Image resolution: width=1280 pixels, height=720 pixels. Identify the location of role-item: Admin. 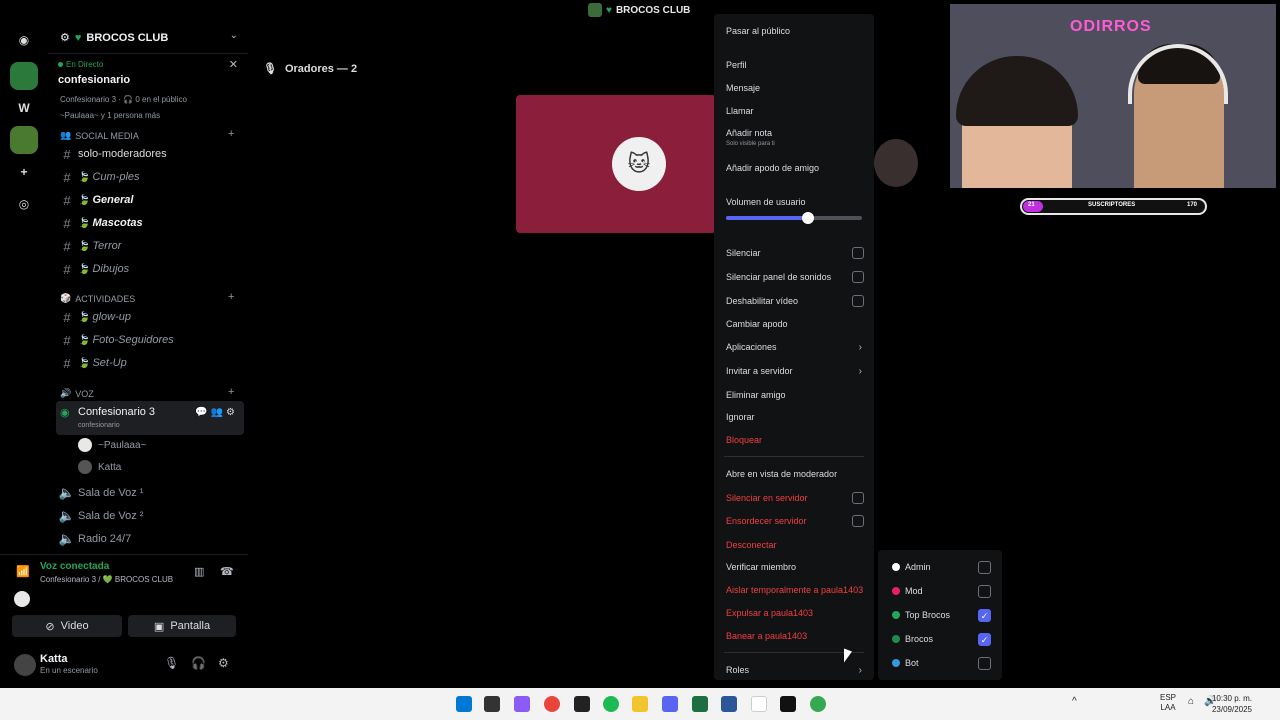
(942, 567).